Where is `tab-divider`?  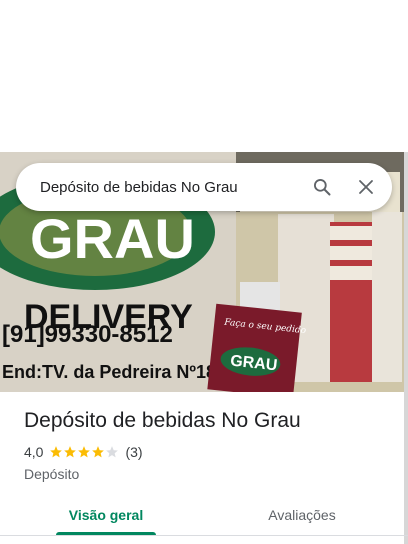 tab-divider is located at coordinates (204, 535).